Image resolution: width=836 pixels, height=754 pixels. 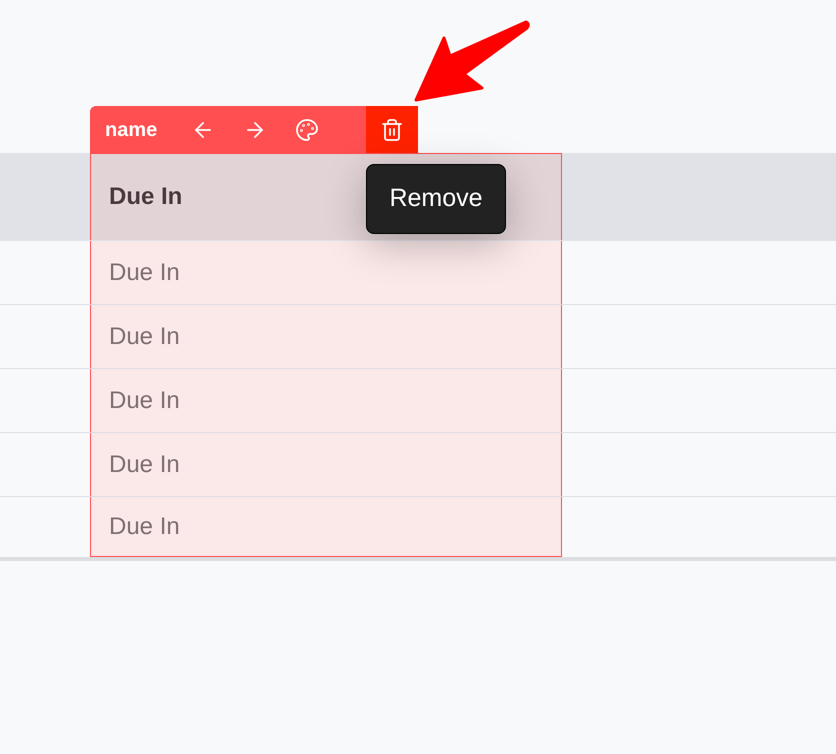 I want to click on trash-icon, so click(x=392, y=130).